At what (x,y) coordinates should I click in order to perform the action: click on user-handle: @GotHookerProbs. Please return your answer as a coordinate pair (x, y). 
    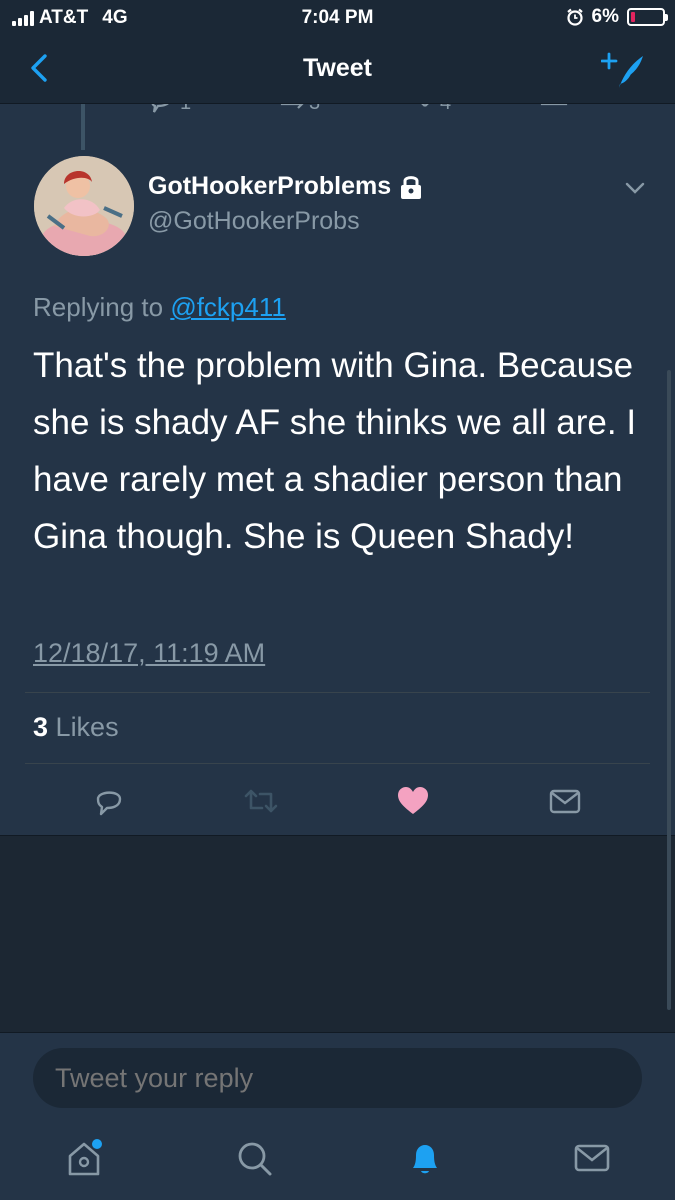
    Looking at the image, I should click on (254, 221).